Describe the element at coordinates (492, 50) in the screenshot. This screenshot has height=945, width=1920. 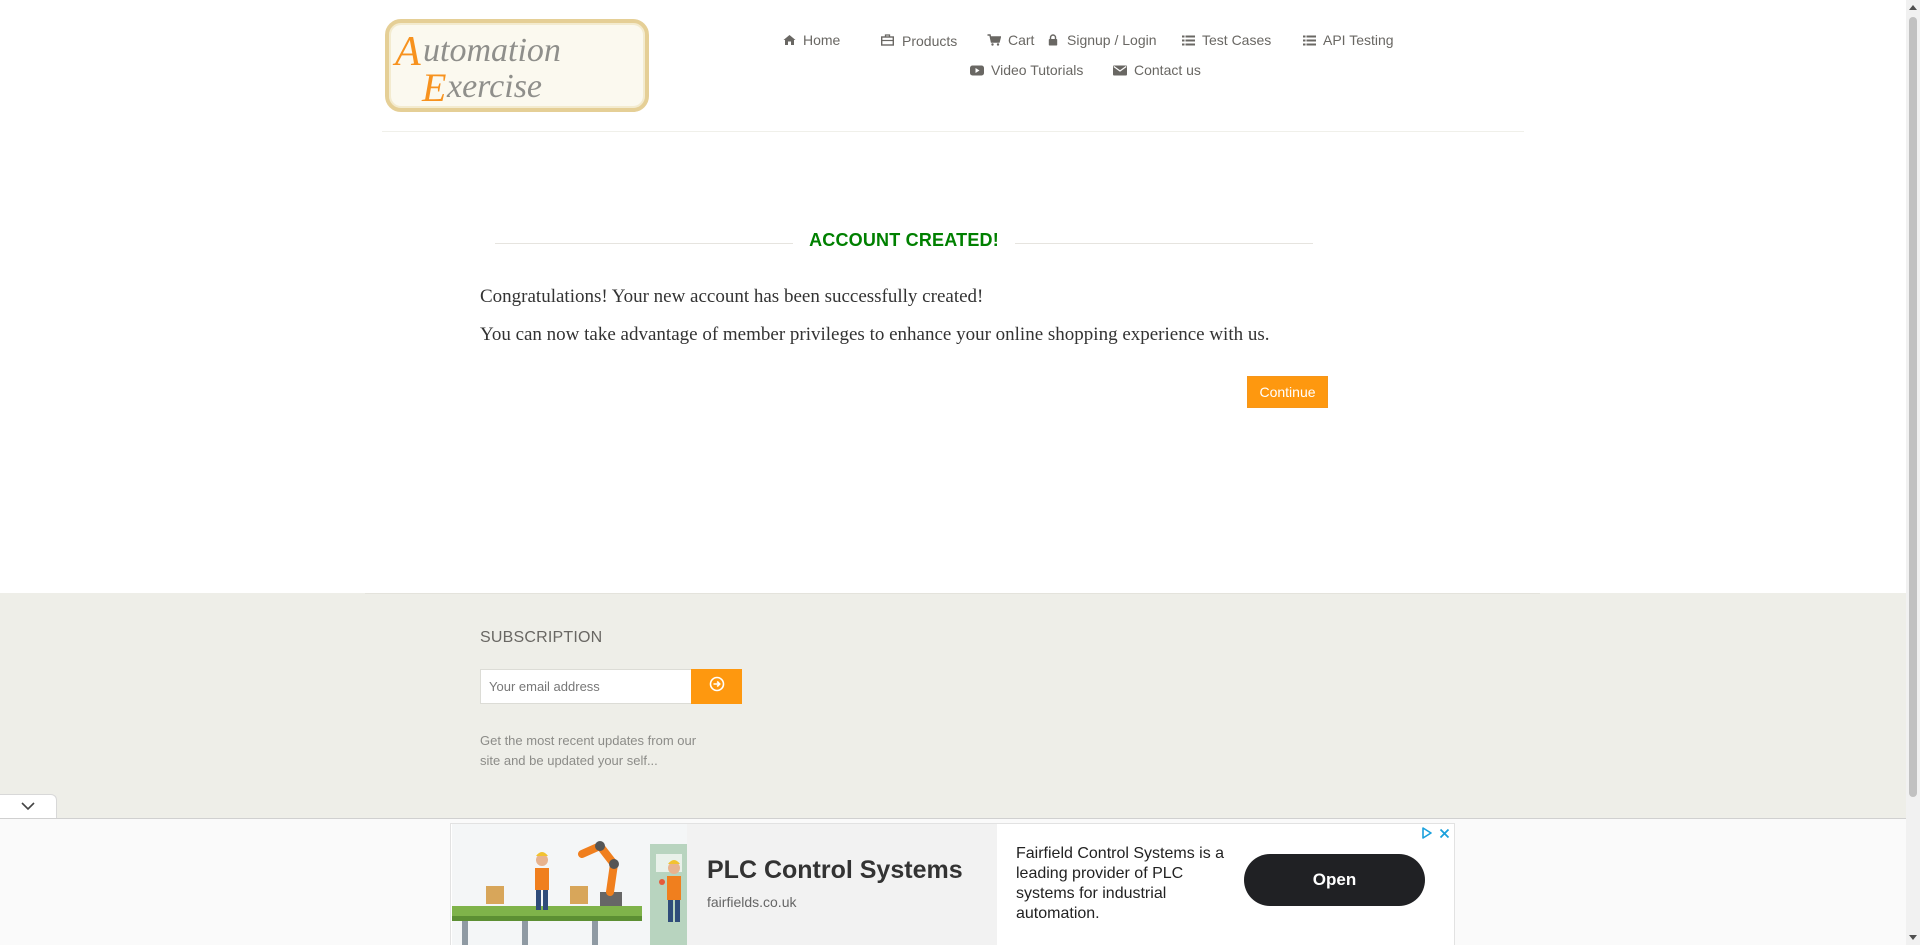
I see `logo-line1-rest: utomation` at that location.